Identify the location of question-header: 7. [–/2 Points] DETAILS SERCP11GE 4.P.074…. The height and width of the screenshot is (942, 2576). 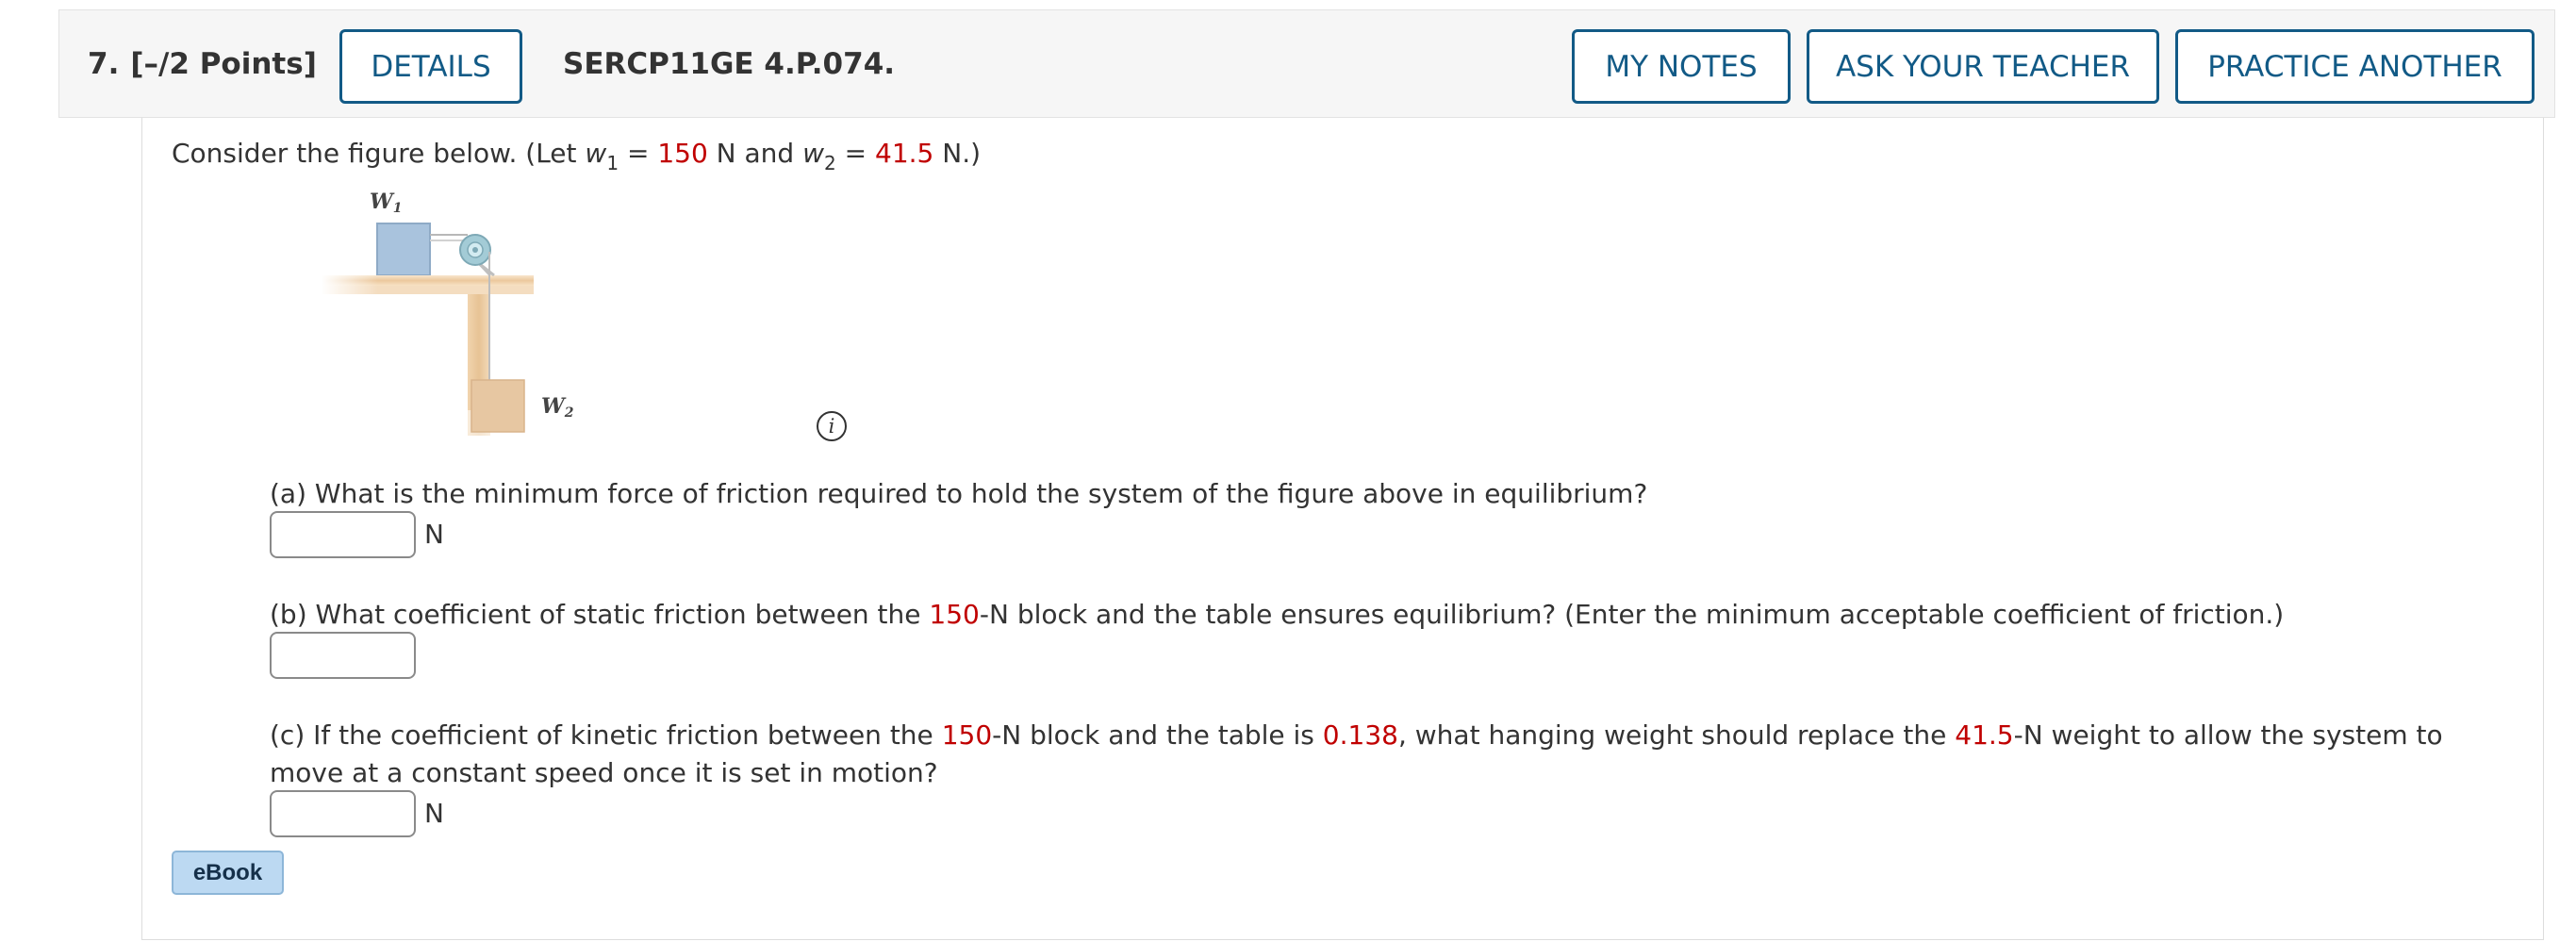
(1306, 63).